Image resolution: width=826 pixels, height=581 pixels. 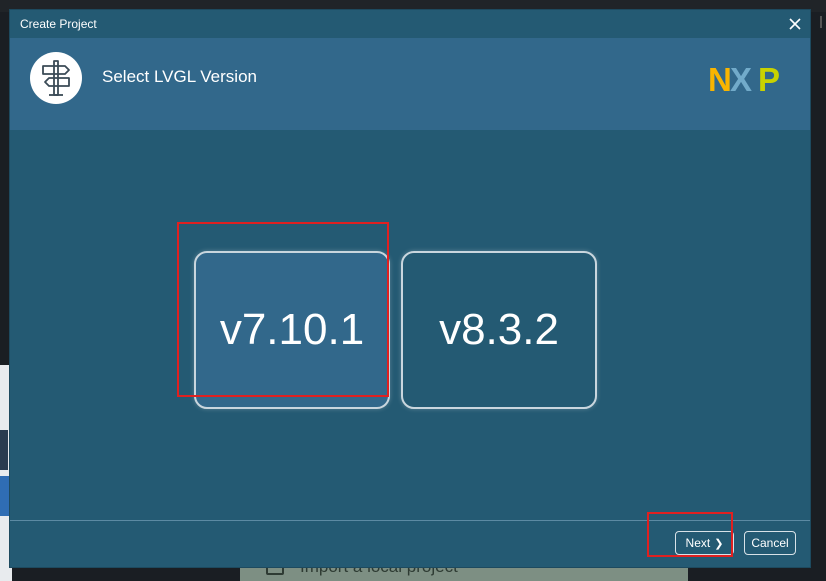 I want to click on svg-text: P, so click(x=769, y=79).